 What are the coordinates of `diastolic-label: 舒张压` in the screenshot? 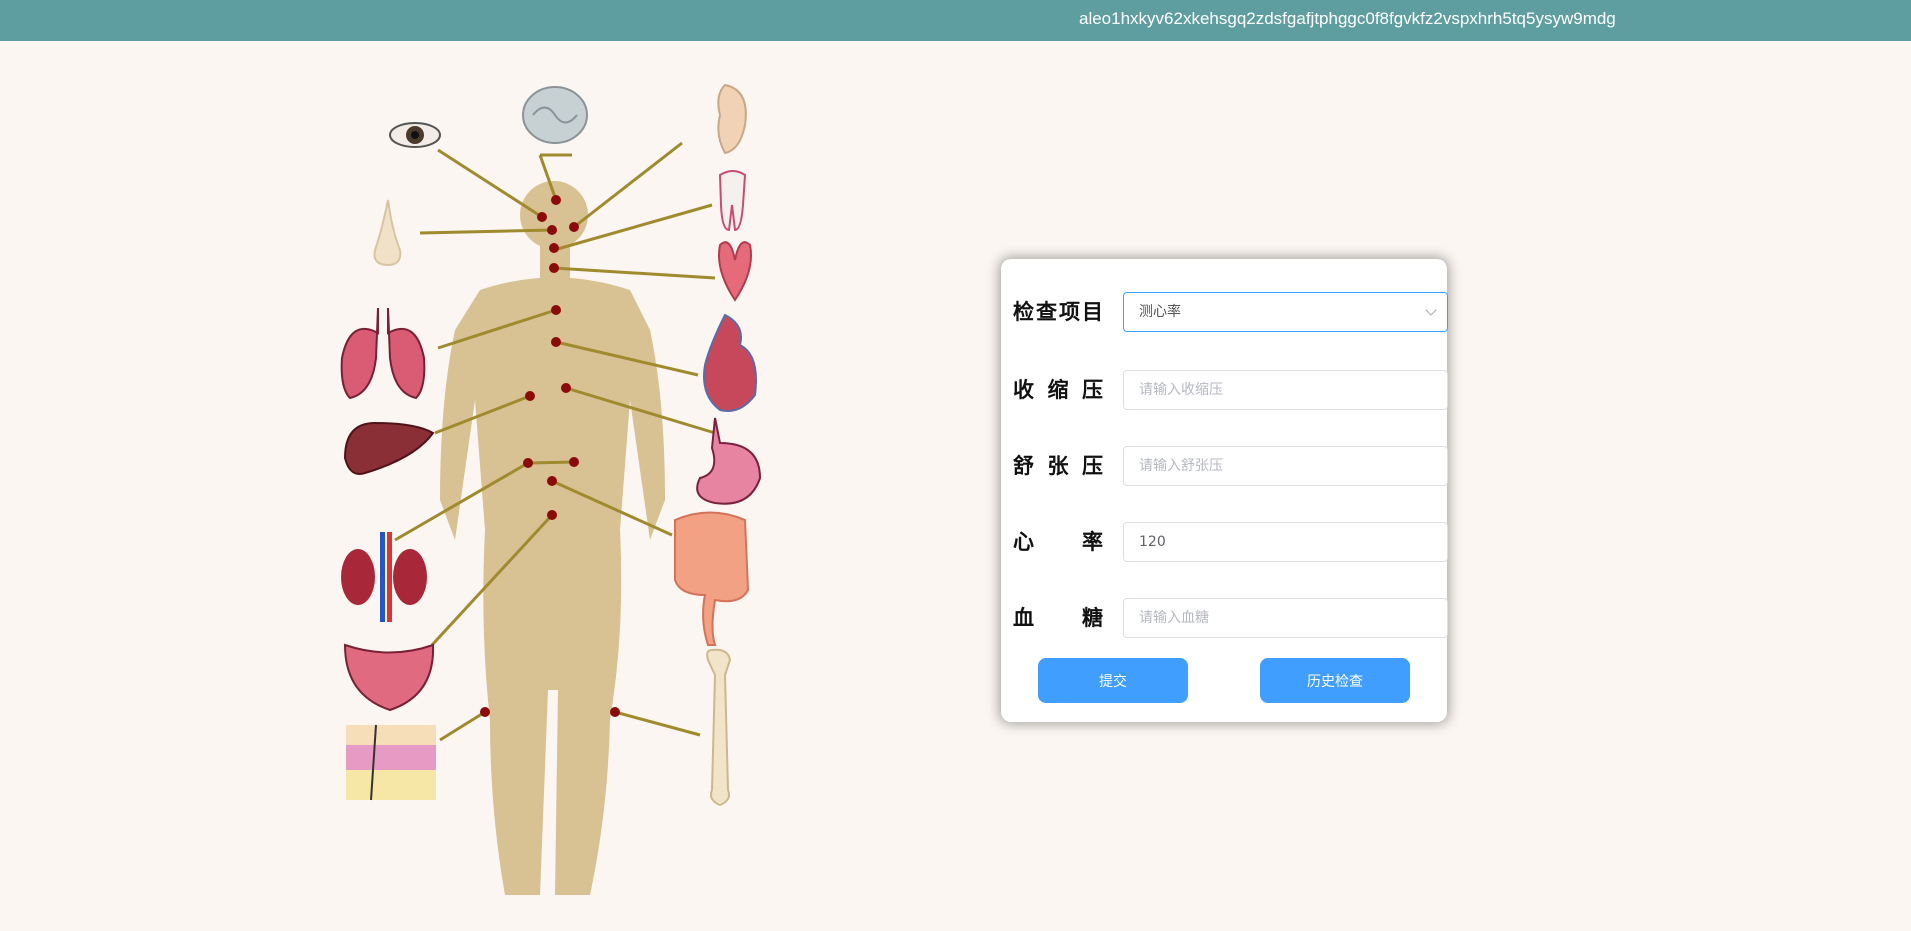 It's located at (1058, 466).